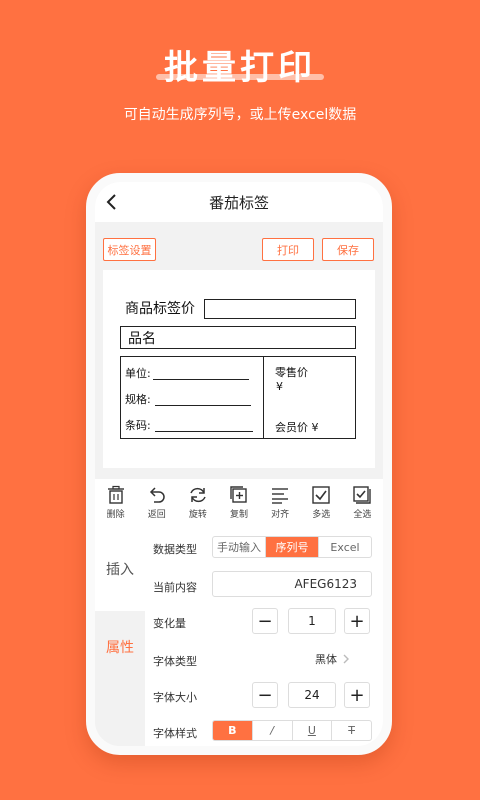 The width and height of the screenshot is (480, 800). Describe the element at coordinates (120, 647) in the screenshot. I see `tab-properties: 属性` at that location.